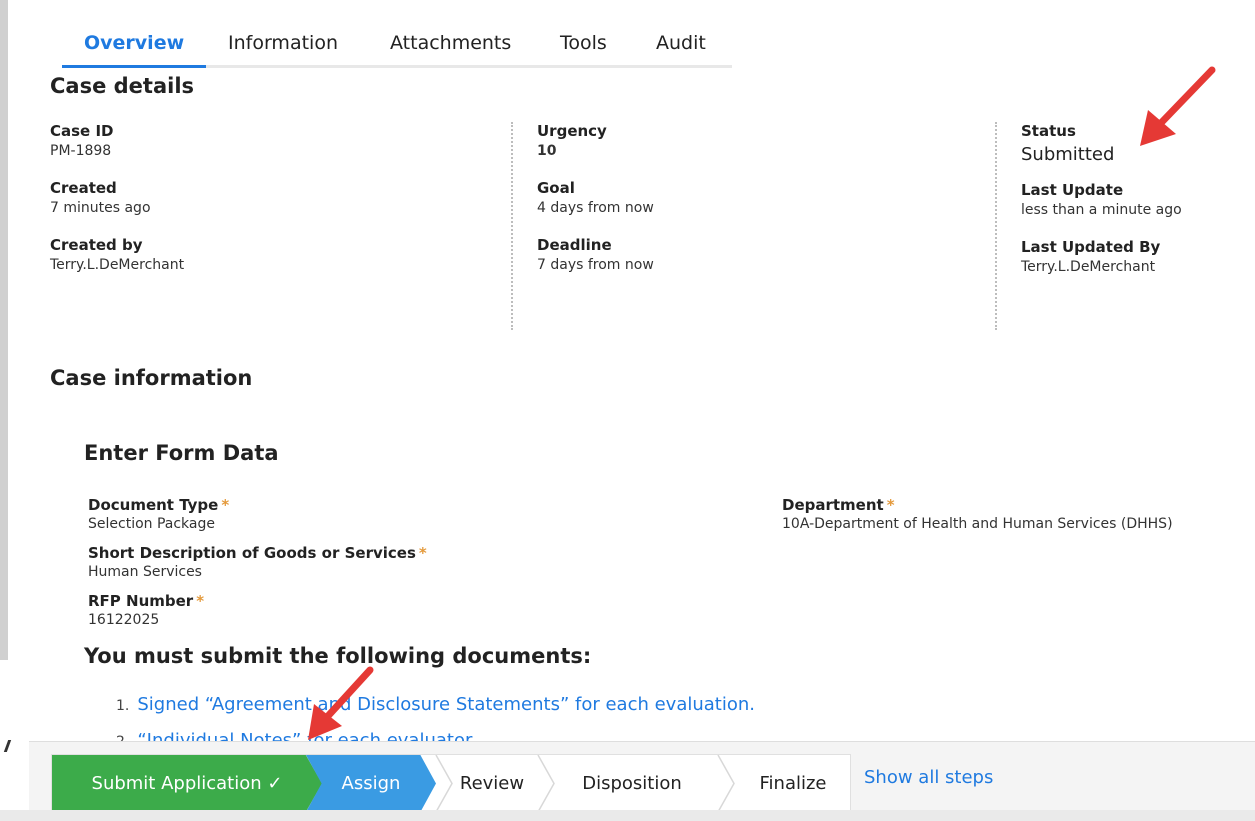 Image resolution: width=1255 pixels, height=821 pixels. What do you see at coordinates (793, 783) in the screenshot?
I see `stage-finalize: Finalize` at bounding box center [793, 783].